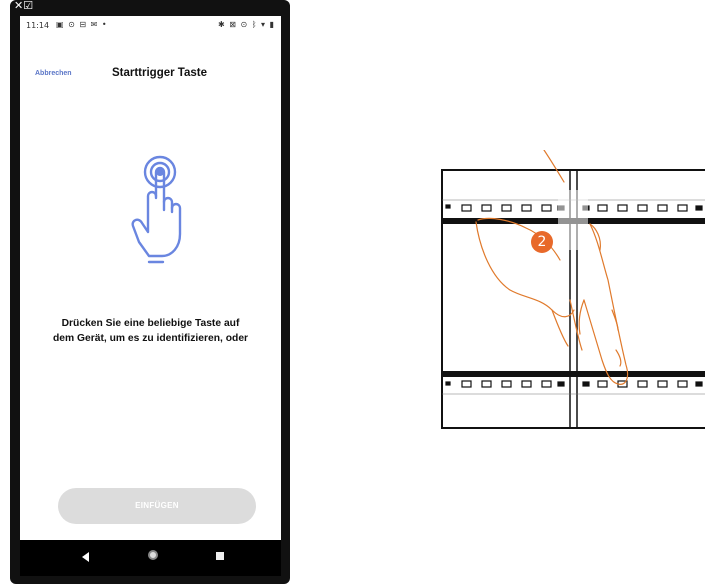 This screenshot has height=584, width=705. I want to click on status-time: 11:14, so click(38, 25).